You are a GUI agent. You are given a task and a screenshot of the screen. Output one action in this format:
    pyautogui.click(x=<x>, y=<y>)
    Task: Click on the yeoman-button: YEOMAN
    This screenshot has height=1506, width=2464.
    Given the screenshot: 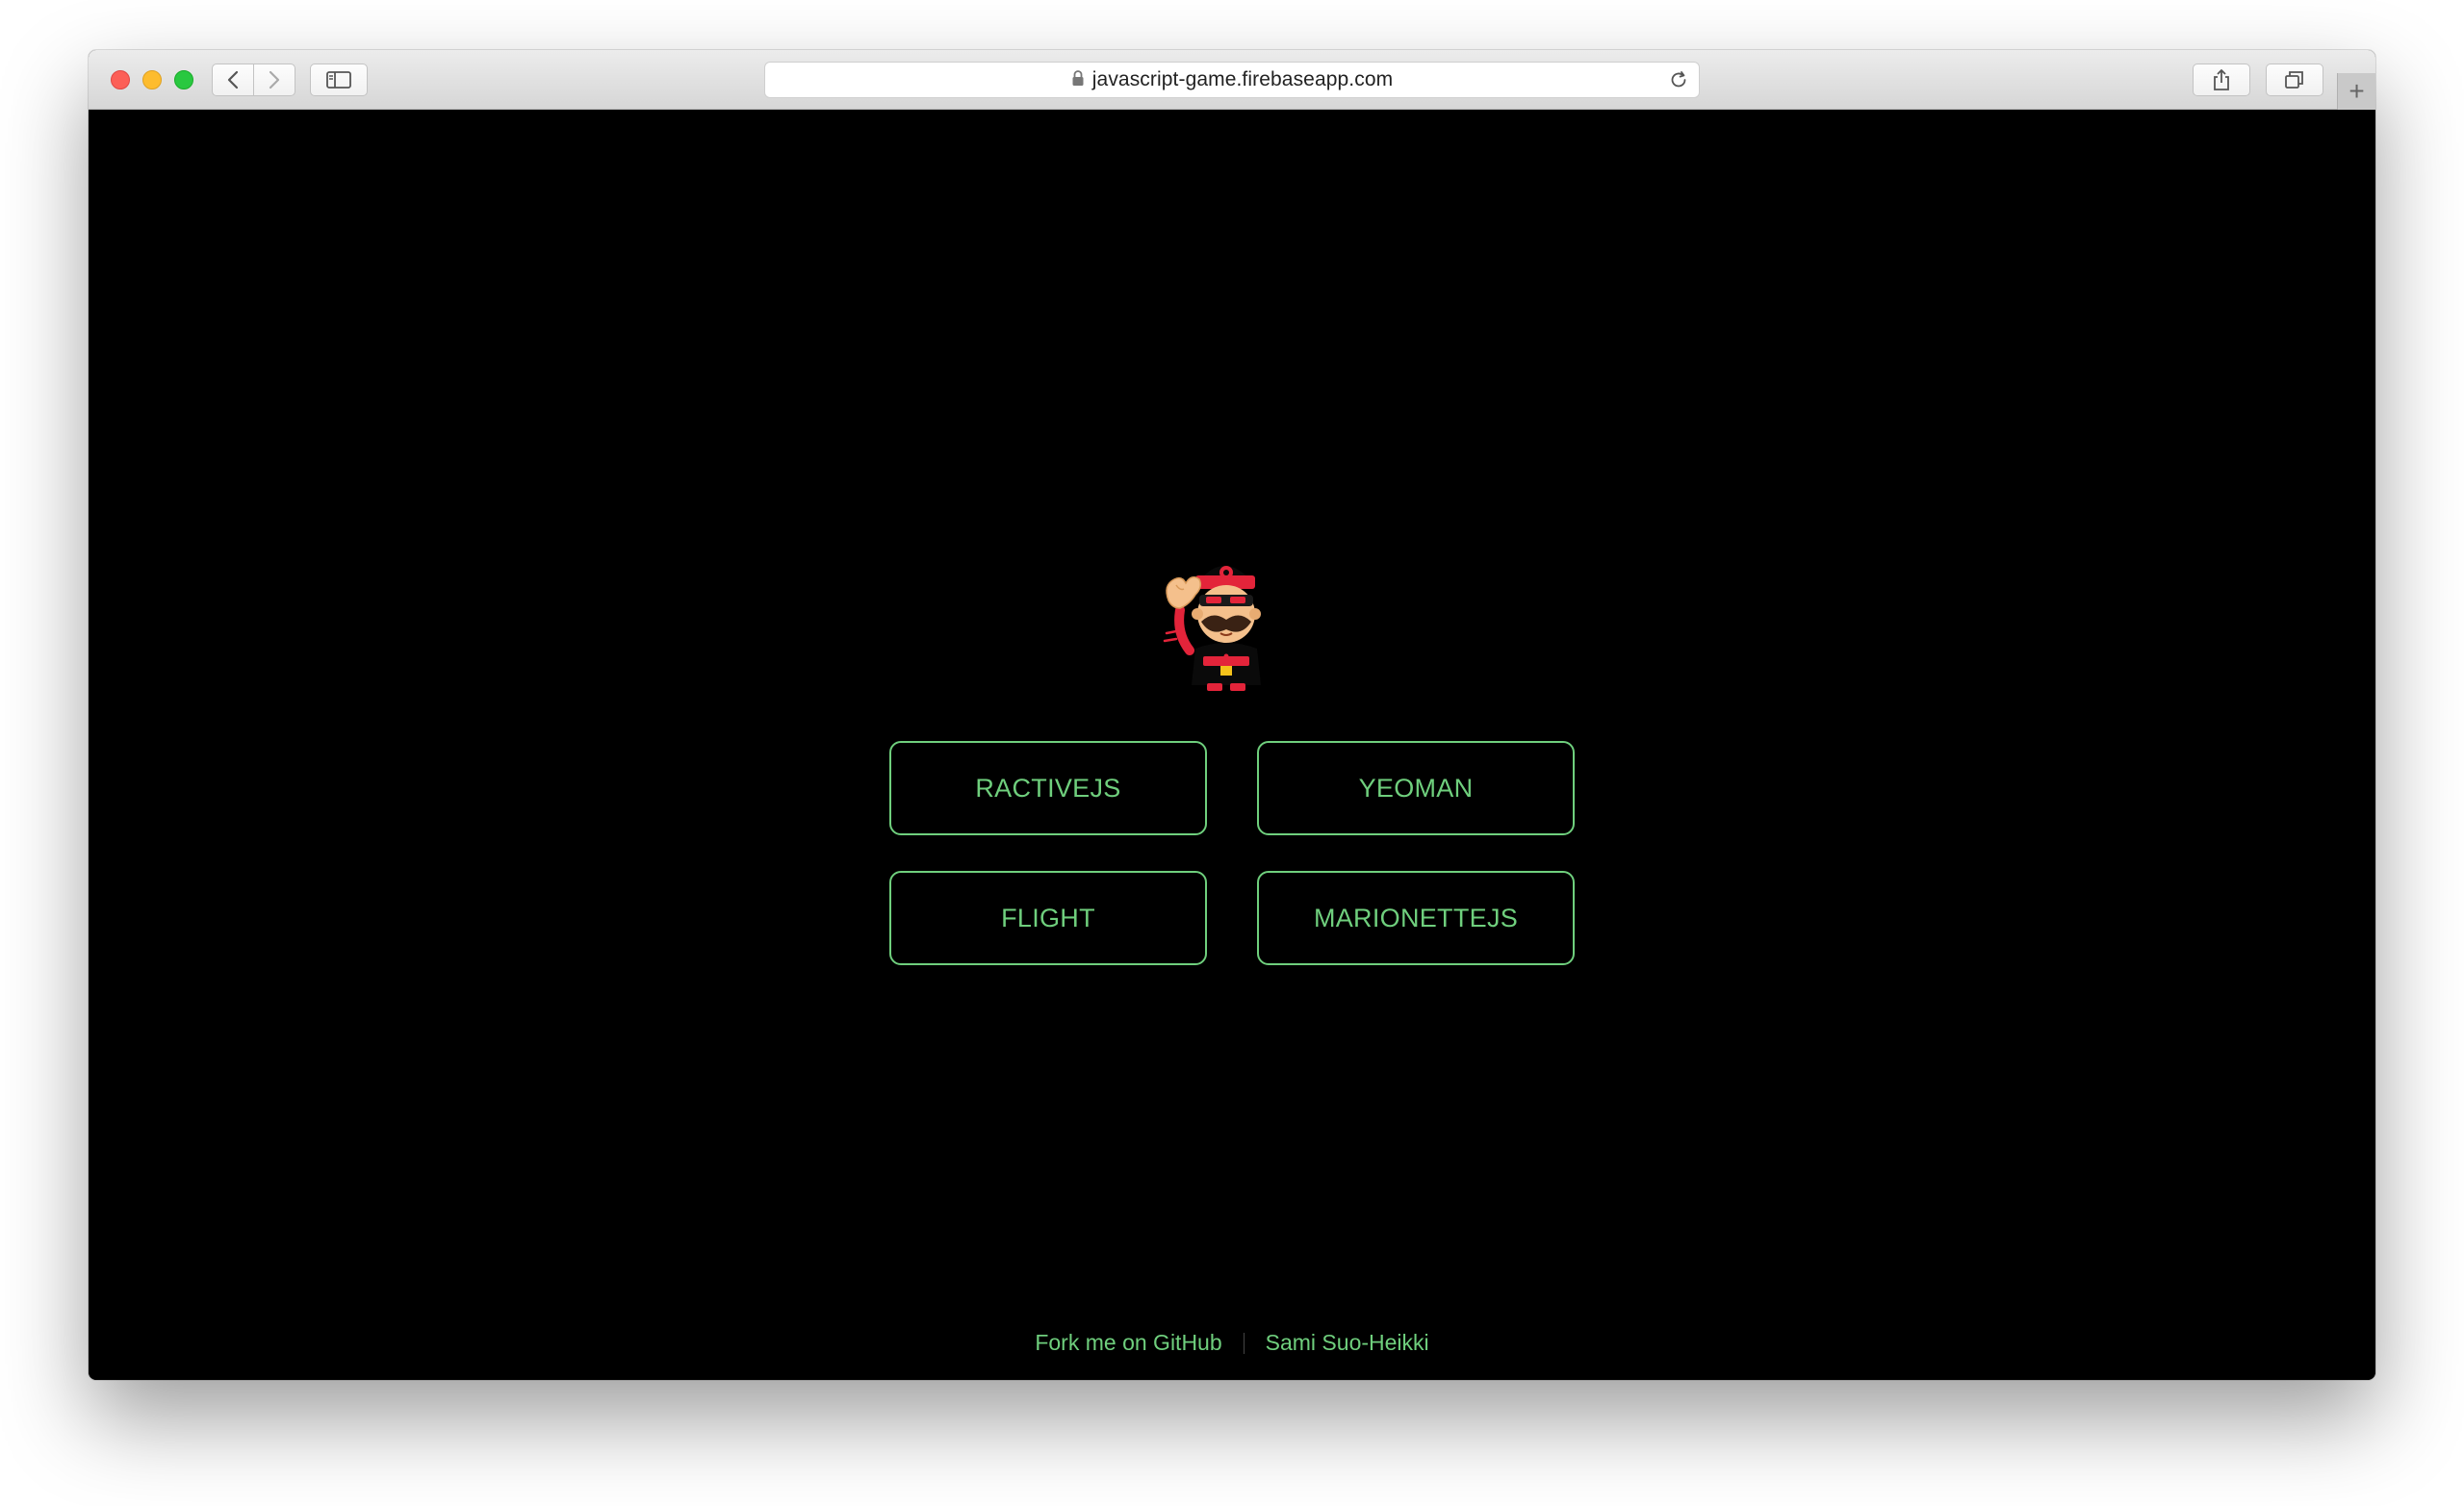 What is the action you would take?
    pyautogui.click(x=1416, y=788)
    